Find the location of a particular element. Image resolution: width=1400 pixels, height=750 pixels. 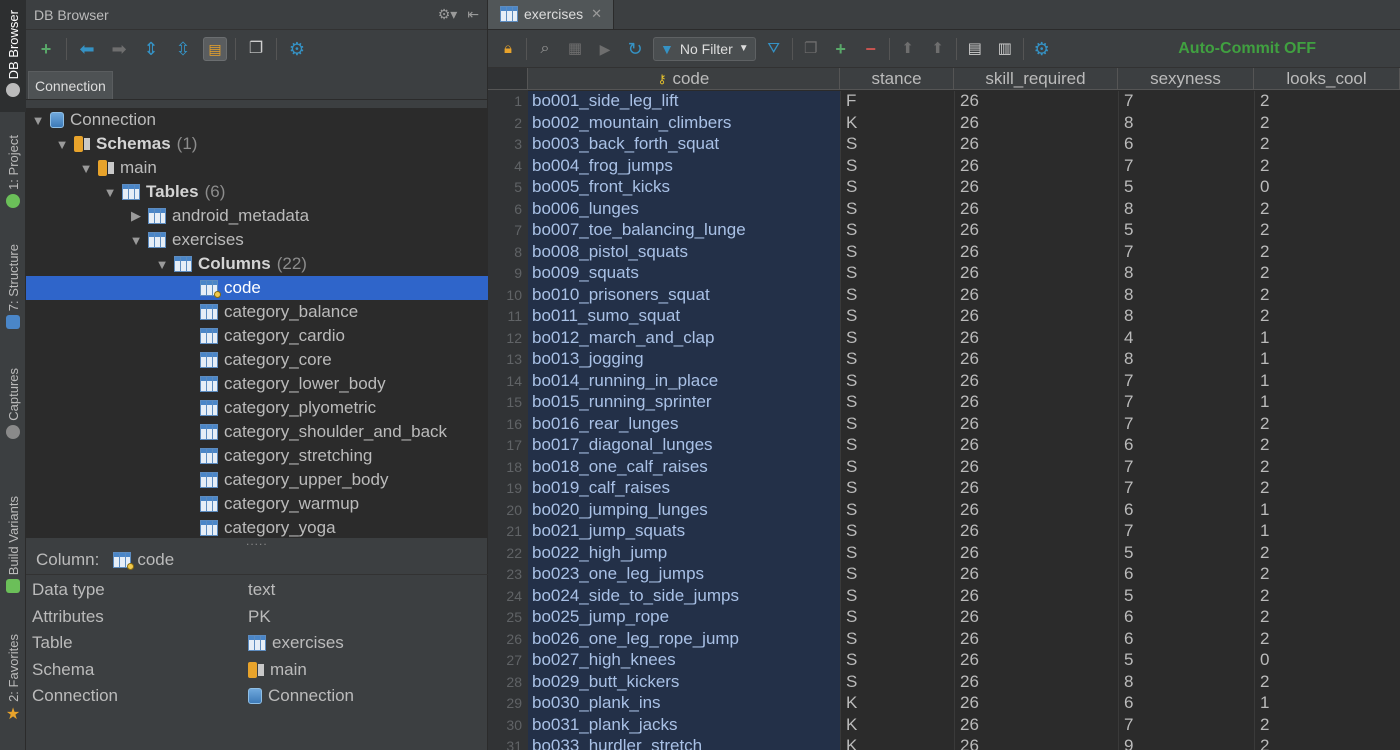

table-row: 23bo023_one_leg_jumpsS2662 is located at coordinates (944, 574).